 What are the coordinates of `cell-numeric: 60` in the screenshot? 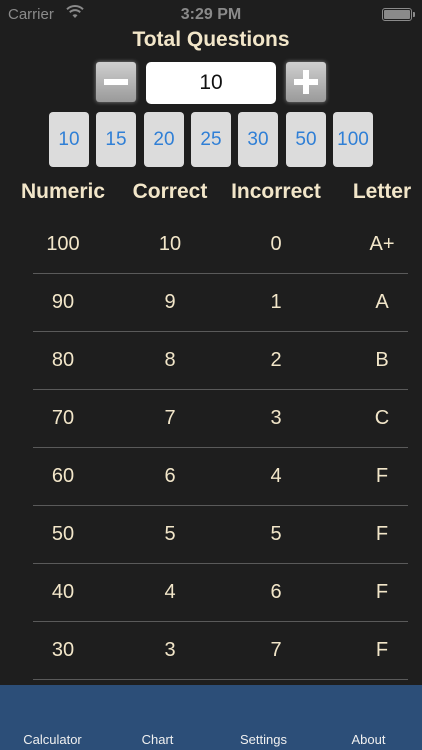 It's located at (63, 476).